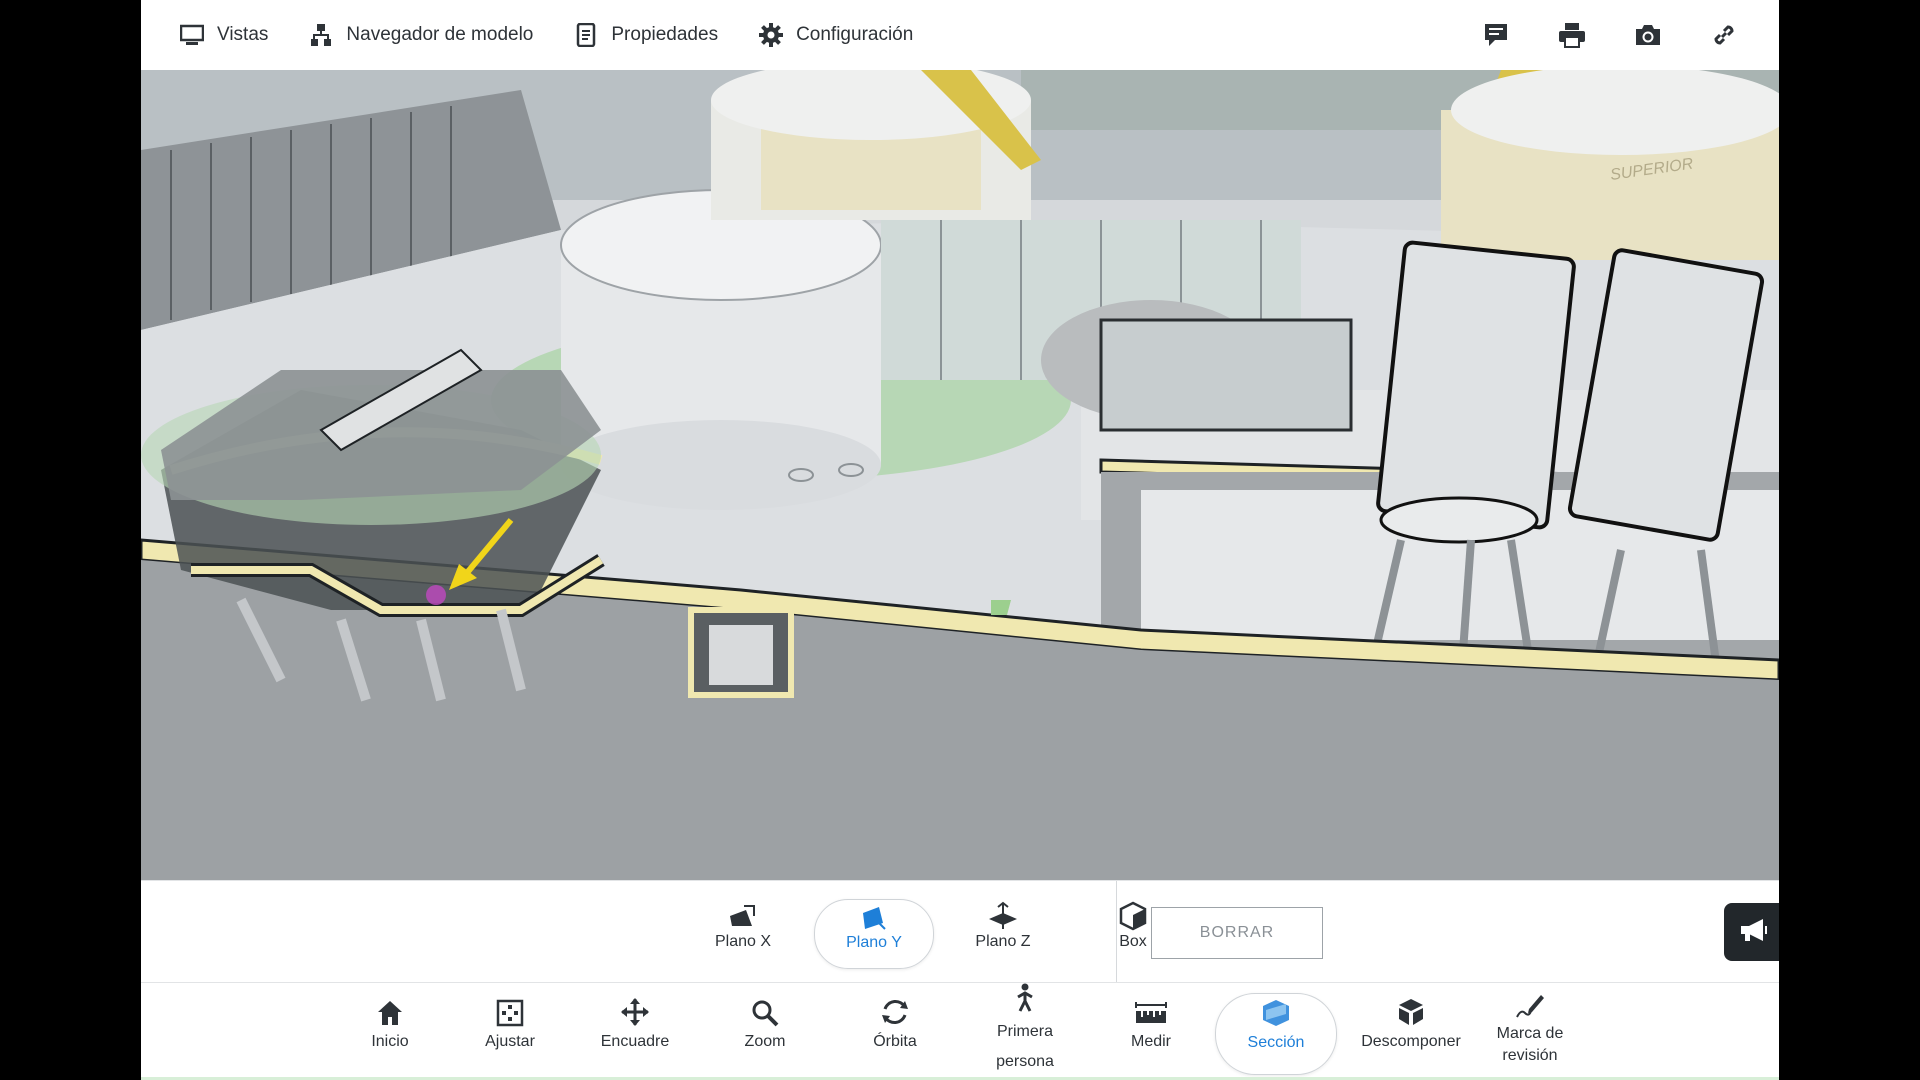 The image size is (1920, 1080). I want to click on plane-x-button: Plano X, so click(743, 933).